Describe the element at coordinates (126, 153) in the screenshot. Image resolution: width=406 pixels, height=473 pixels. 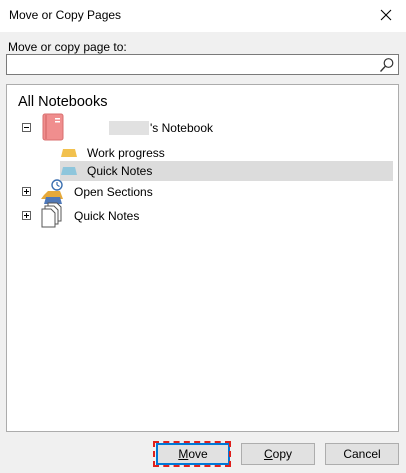
I see `section-label: Work progress` at that location.